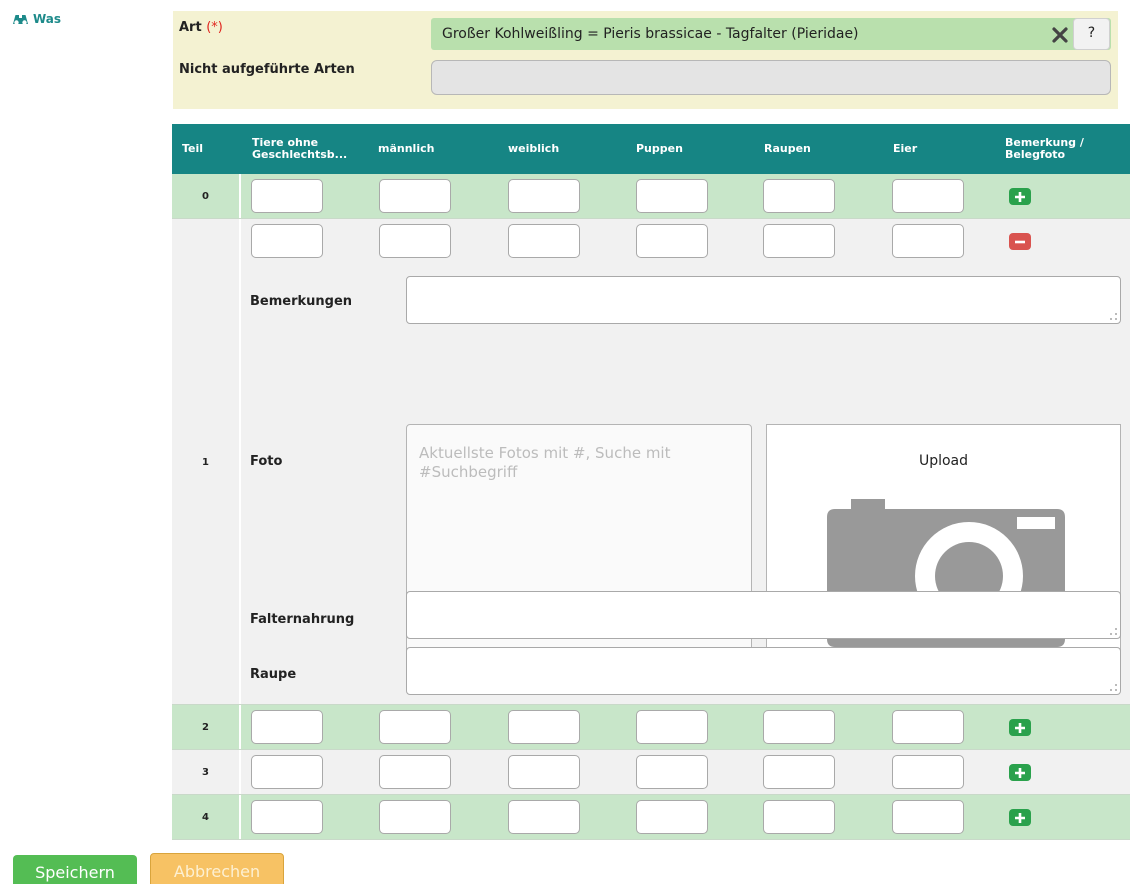 This screenshot has height=884, width=1131. What do you see at coordinates (205, 772) in the screenshot?
I see `row-number: 3` at bounding box center [205, 772].